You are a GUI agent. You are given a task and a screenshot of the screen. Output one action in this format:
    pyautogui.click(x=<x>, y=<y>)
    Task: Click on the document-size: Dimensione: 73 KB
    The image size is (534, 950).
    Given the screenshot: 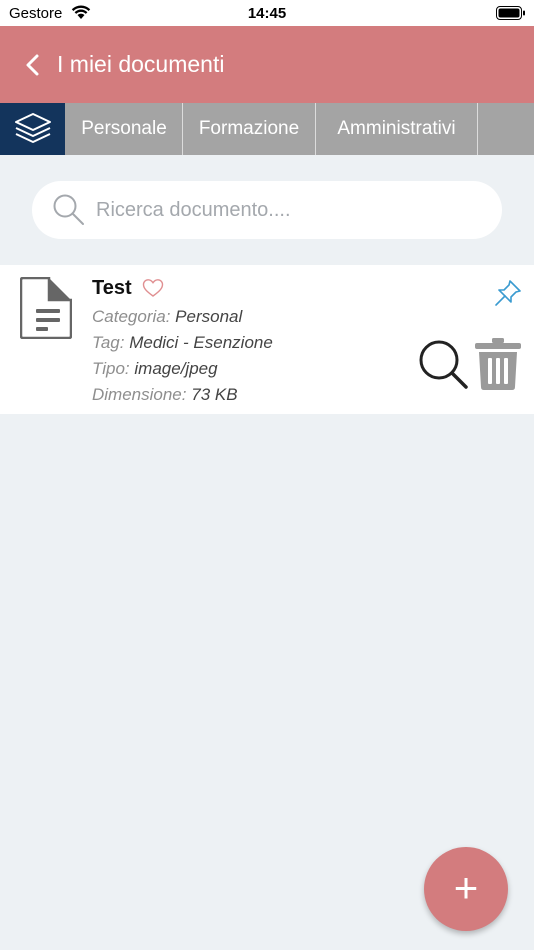 What is the action you would take?
    pyautogui.click(x=165, y=395)
    